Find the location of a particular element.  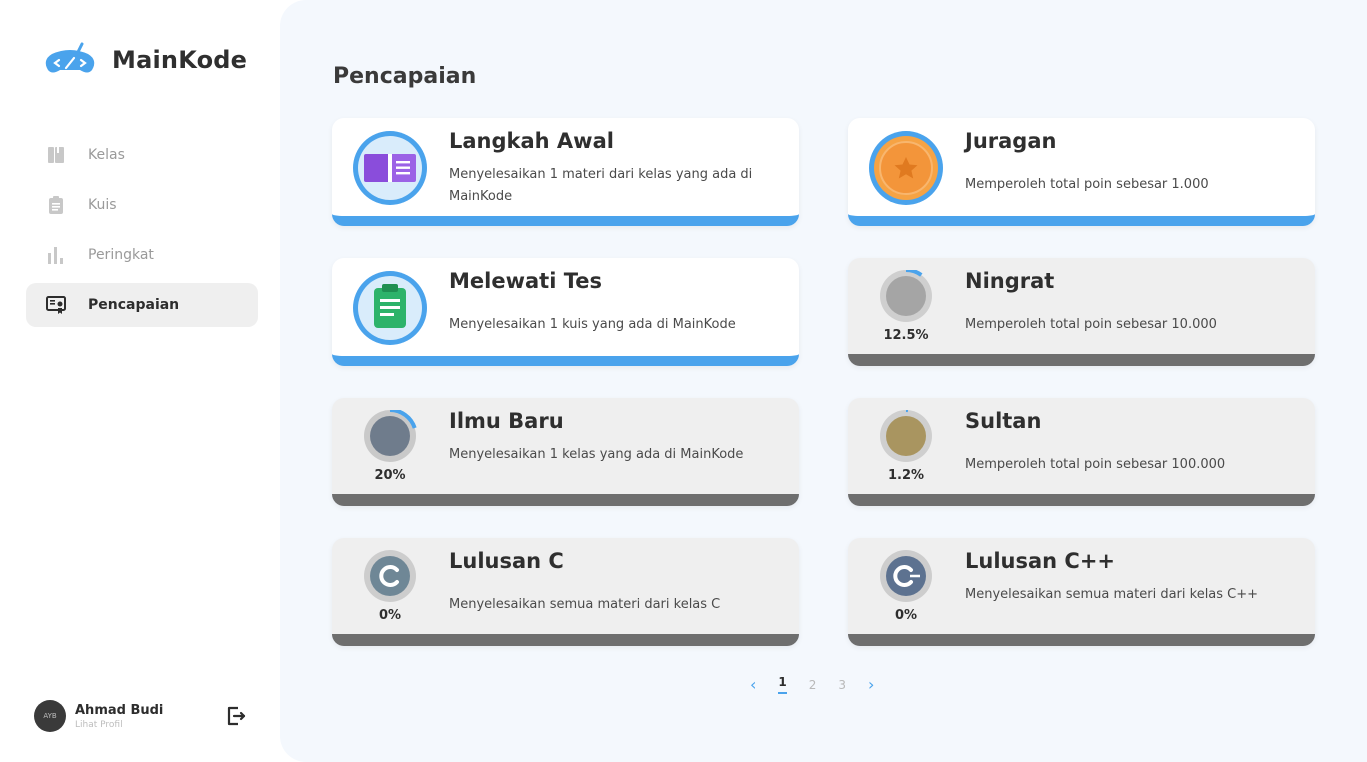

user-profile: AYB Ahmad Budi Lihat Profil is located at coordinates (144, 716).